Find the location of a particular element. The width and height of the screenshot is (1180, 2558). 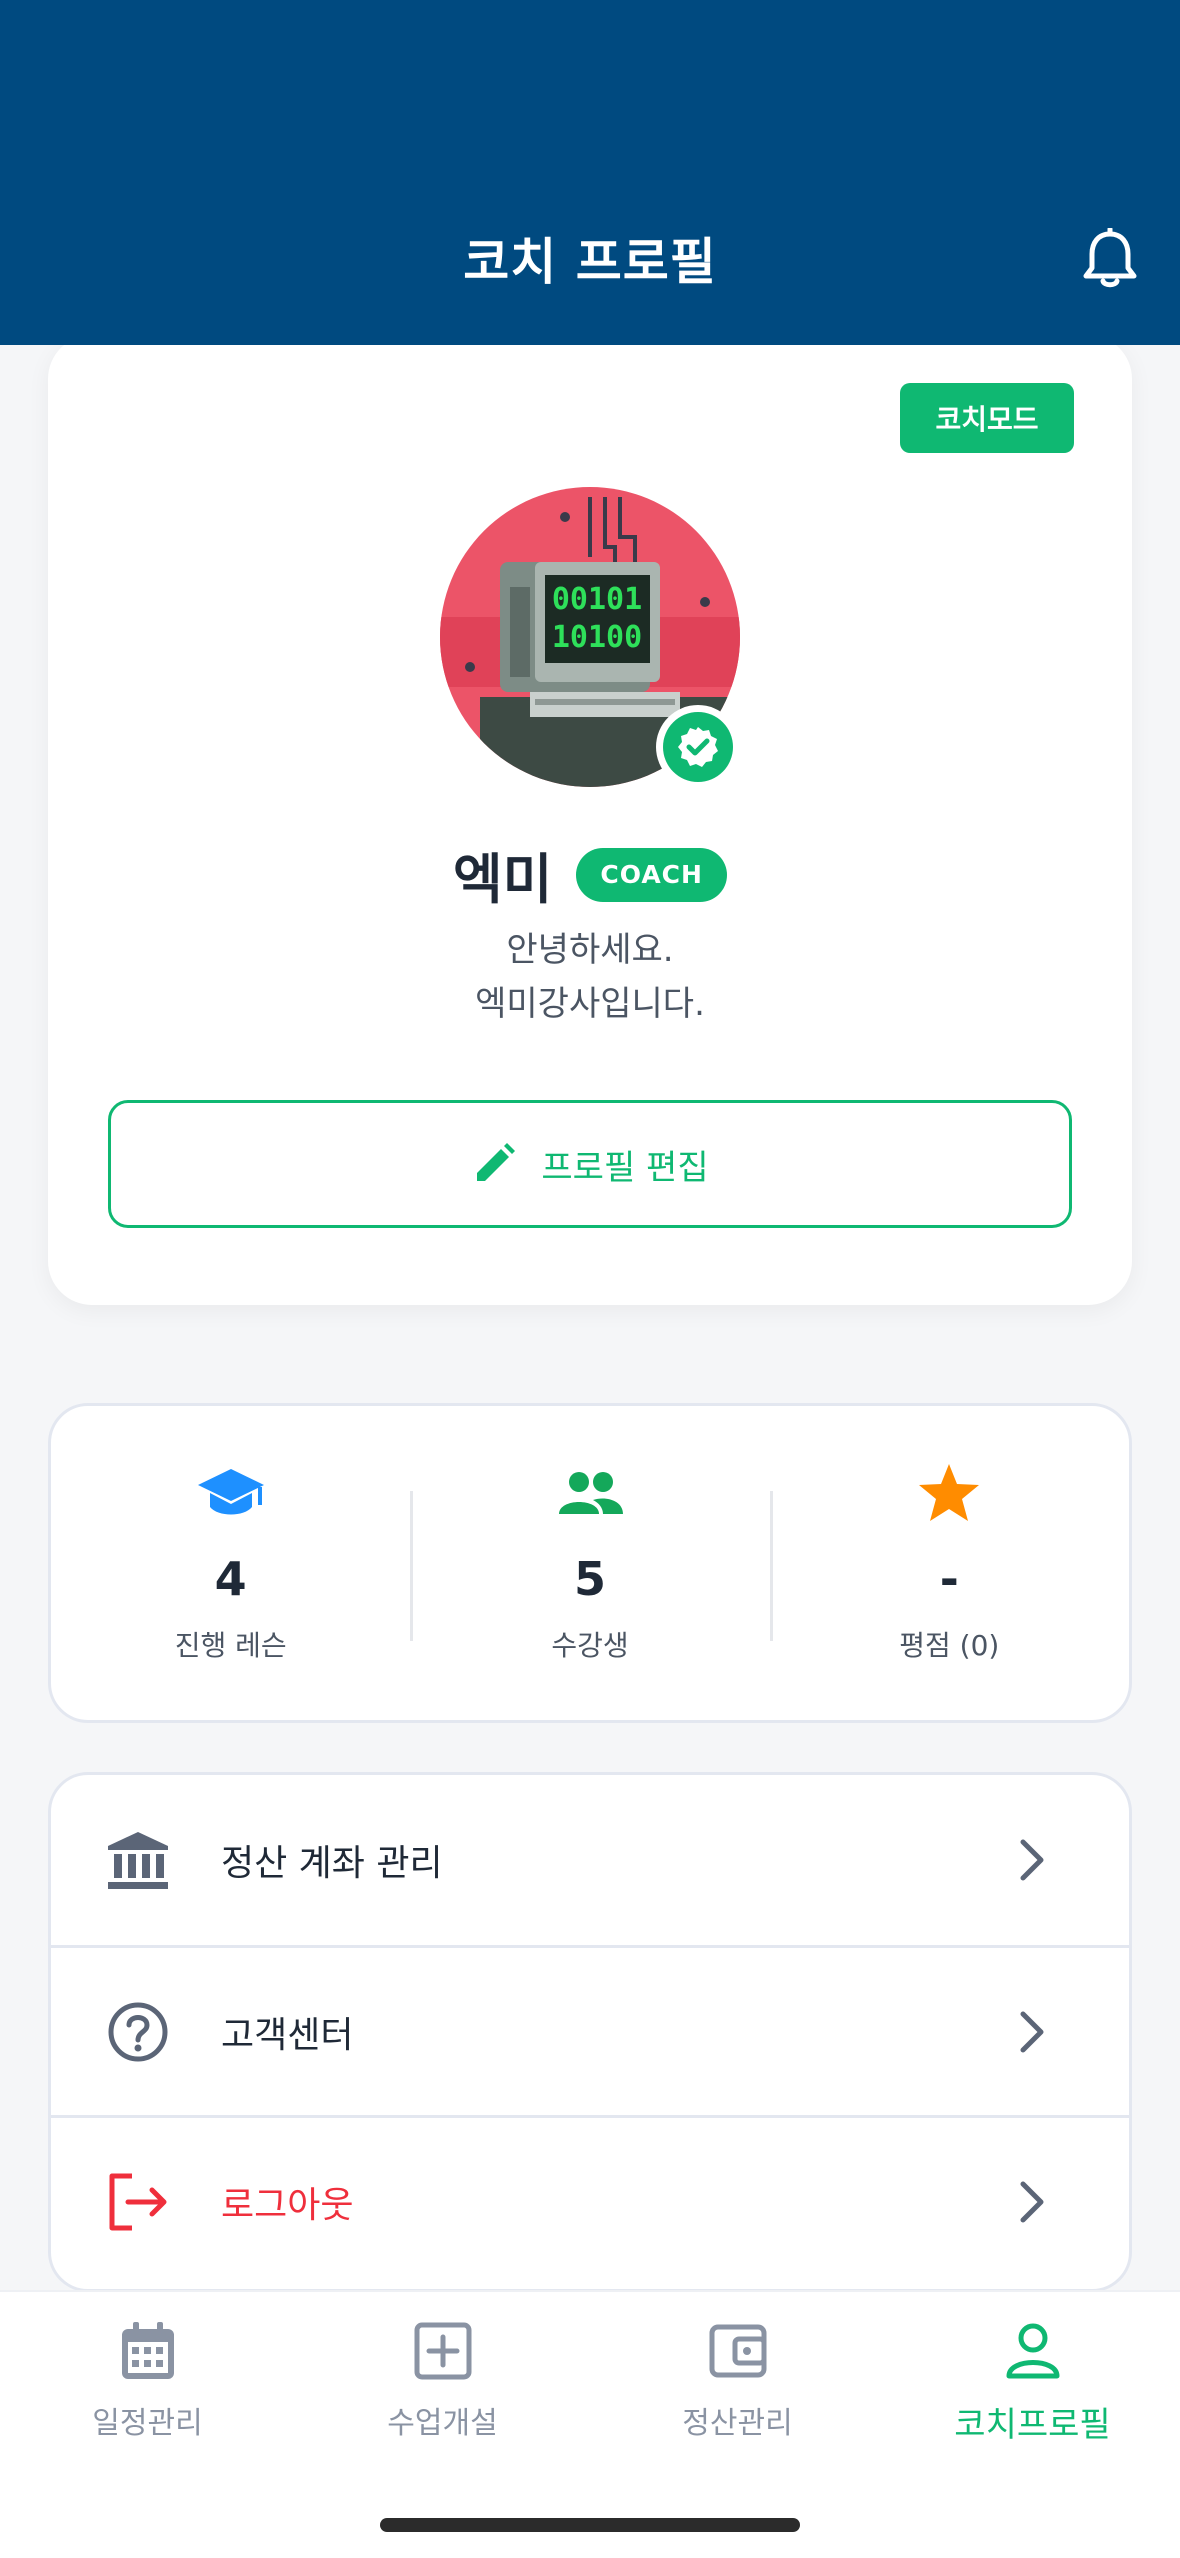

stat-value: - is located at coordinates (949, 1579).